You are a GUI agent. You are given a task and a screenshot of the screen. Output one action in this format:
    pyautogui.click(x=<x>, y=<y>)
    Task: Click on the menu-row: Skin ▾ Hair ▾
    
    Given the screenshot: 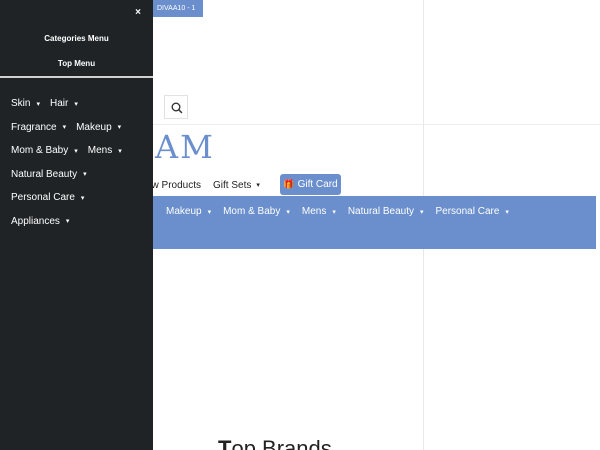 What is the action you would take?
    pyautogui.click(x=71, y=104)
    